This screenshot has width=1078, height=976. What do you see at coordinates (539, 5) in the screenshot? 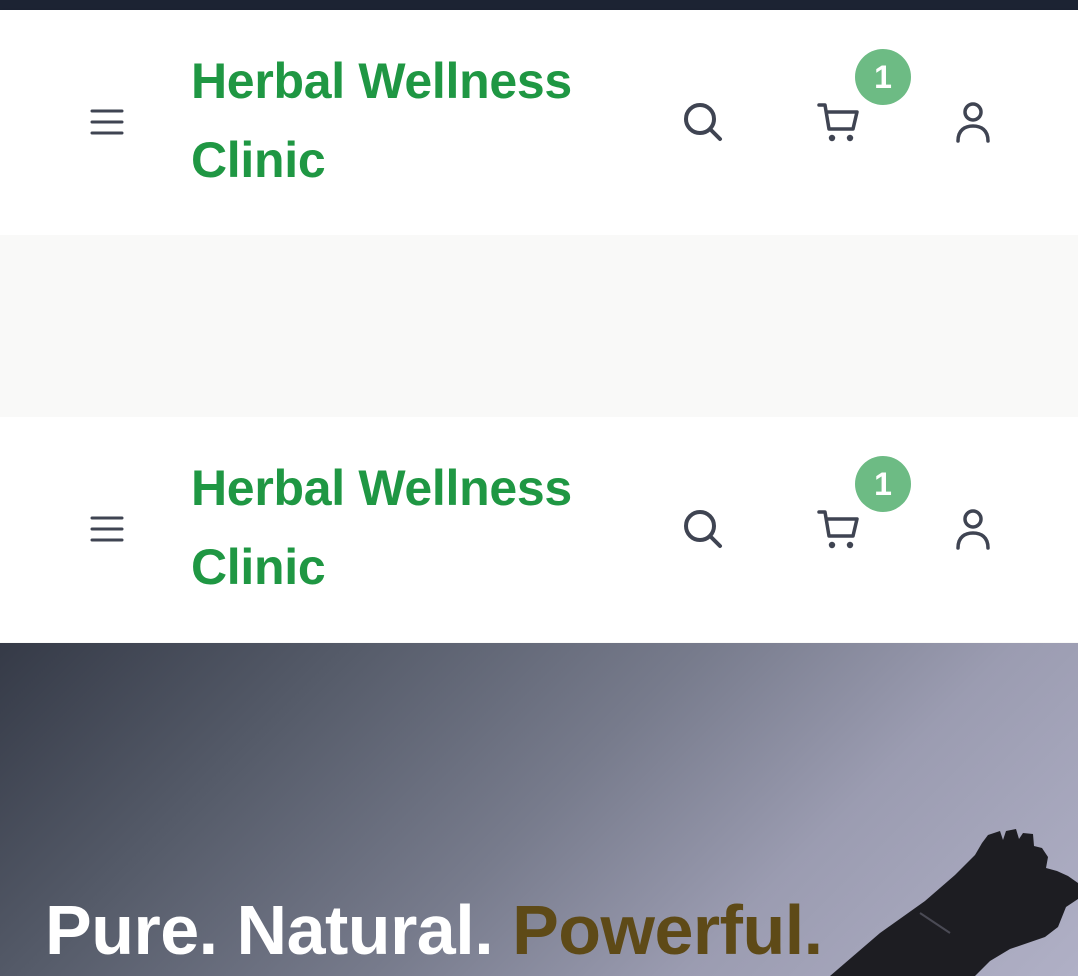
I see `top-strip` at bounding box center [539, 5].